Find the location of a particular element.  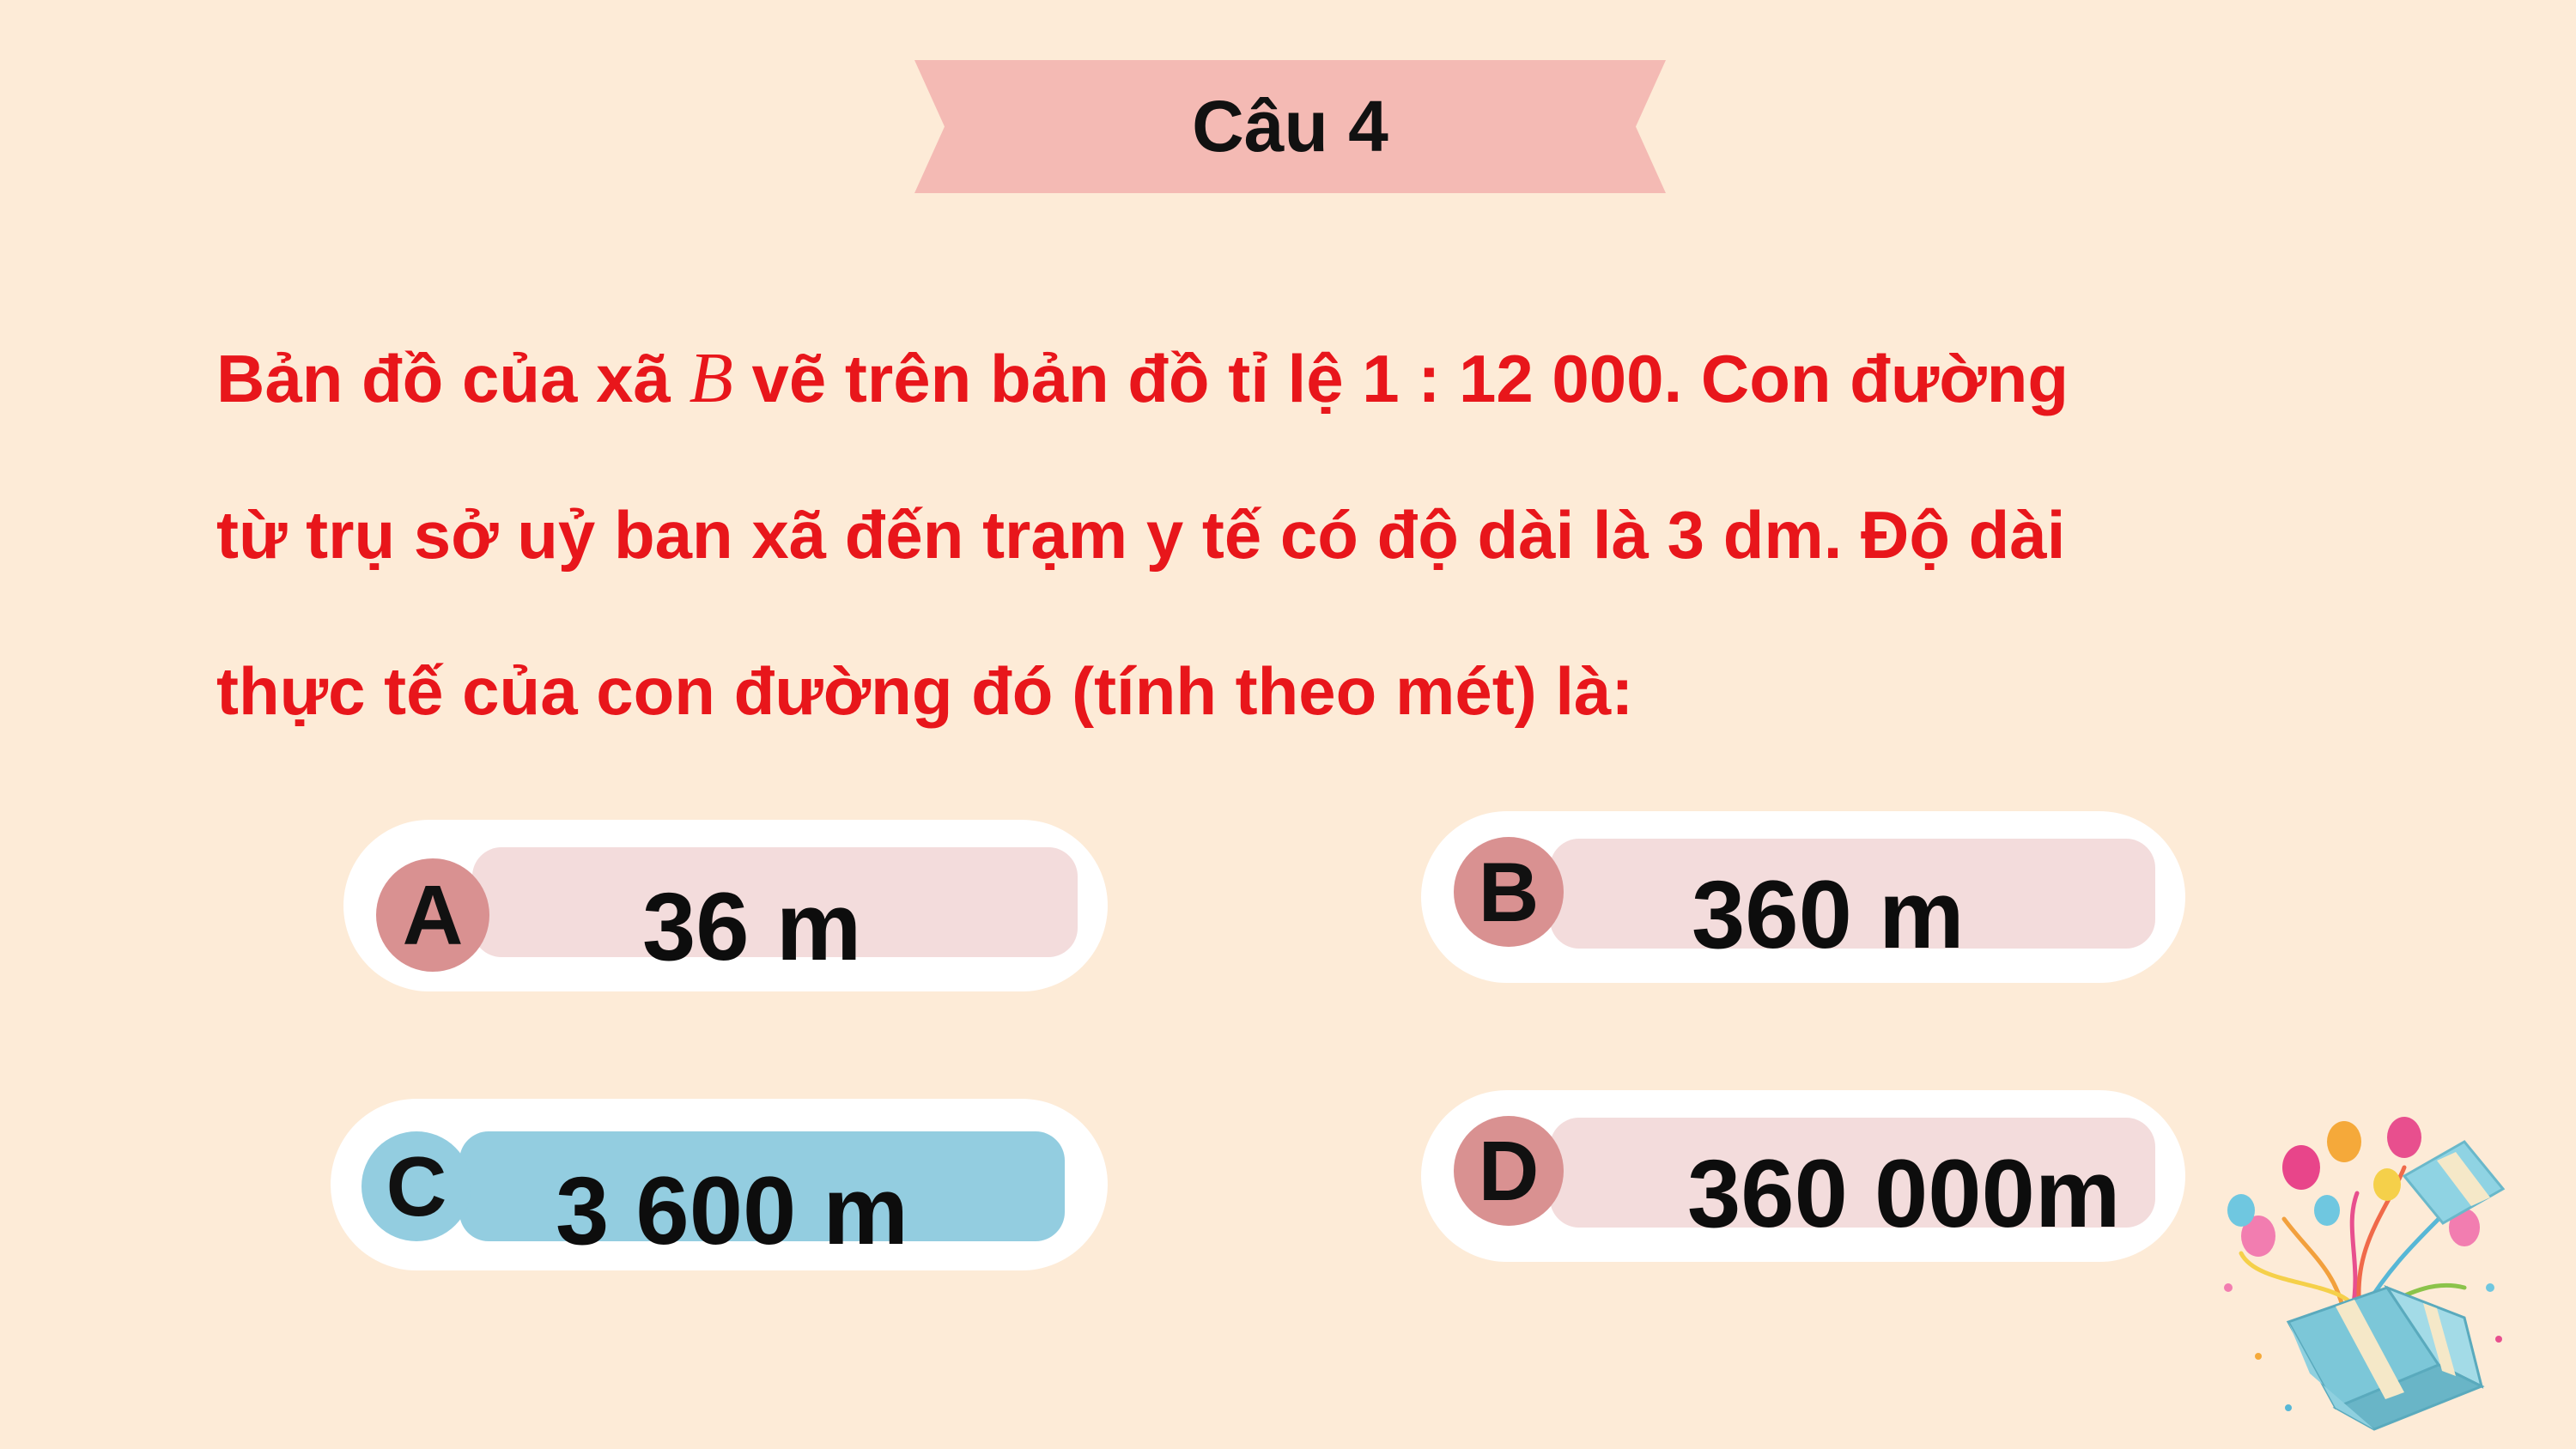

answer-option-c-text: 3 600 m is located at coordinates (732, 1210).